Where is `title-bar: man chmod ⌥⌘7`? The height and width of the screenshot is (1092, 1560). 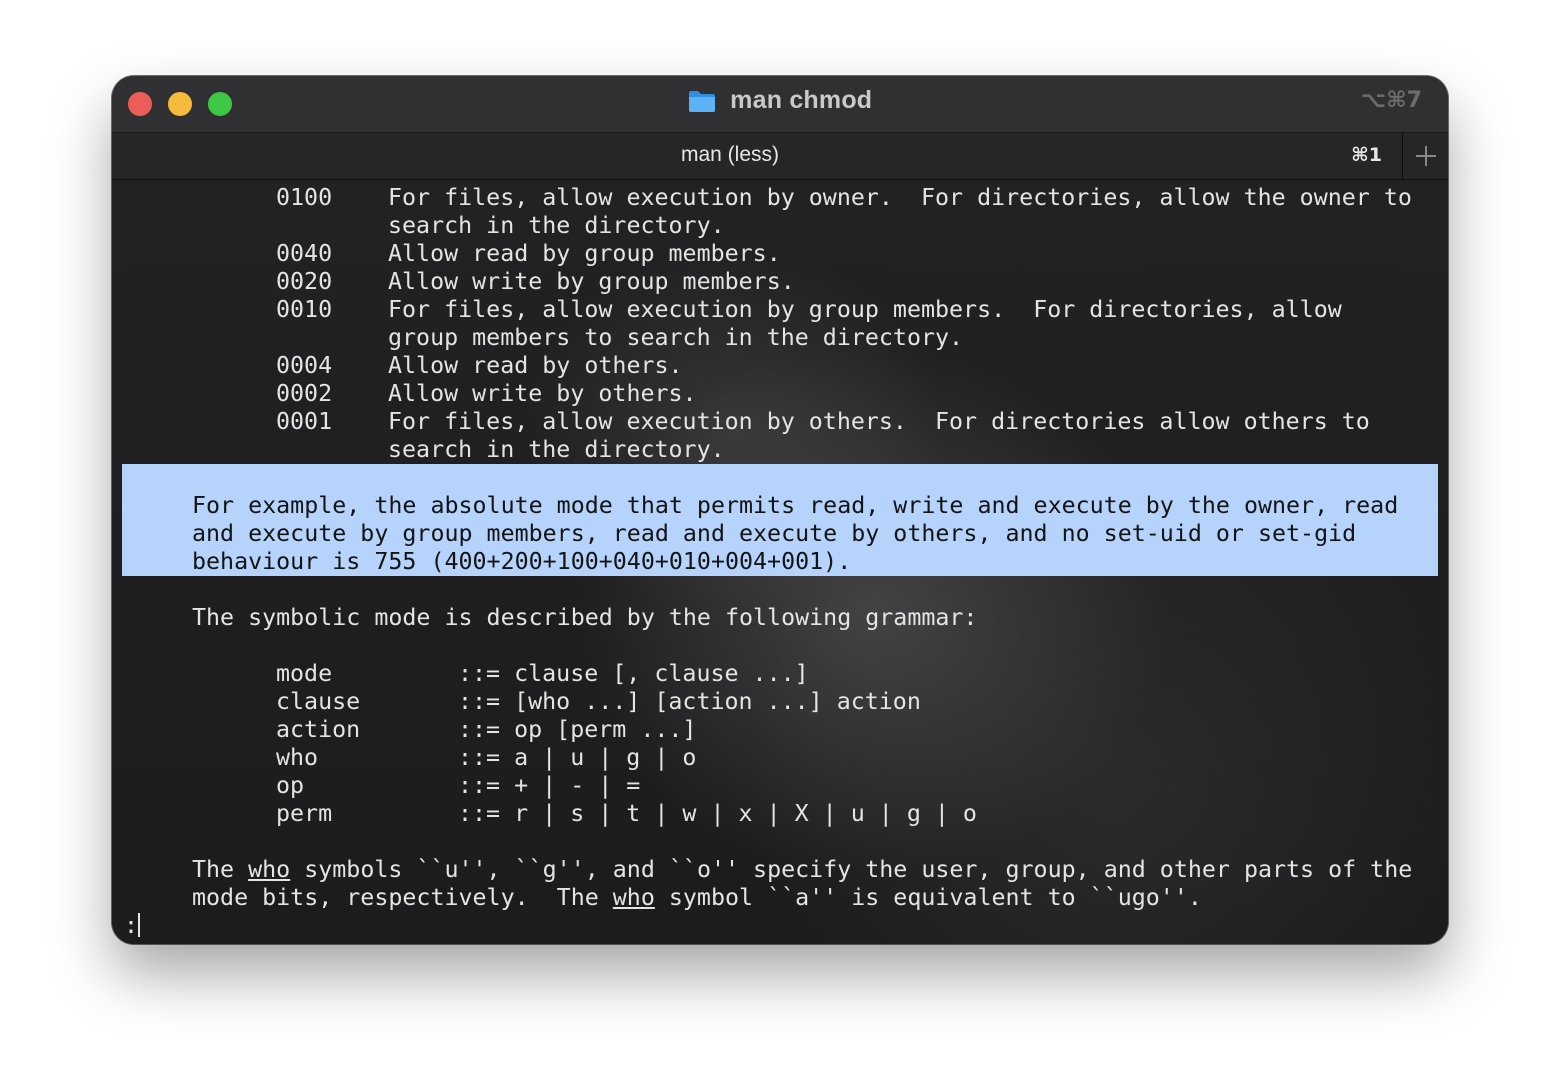
title-bar: man chmod ⌥⌘7 is located at coordinates (780, 104).